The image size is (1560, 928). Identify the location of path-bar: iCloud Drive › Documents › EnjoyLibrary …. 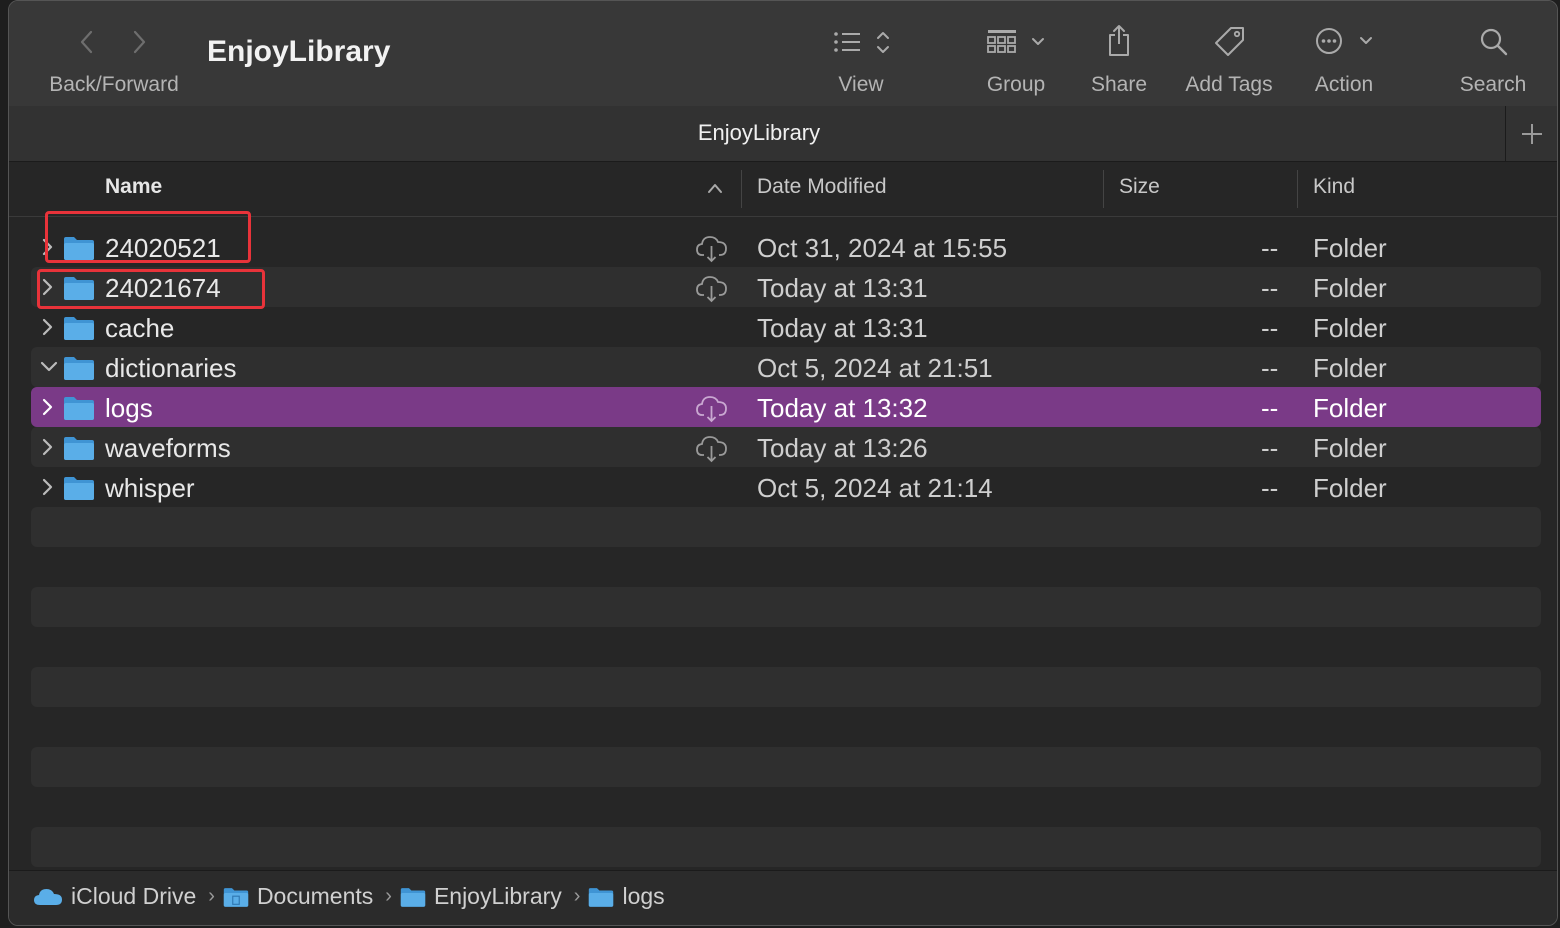
(783, 897).